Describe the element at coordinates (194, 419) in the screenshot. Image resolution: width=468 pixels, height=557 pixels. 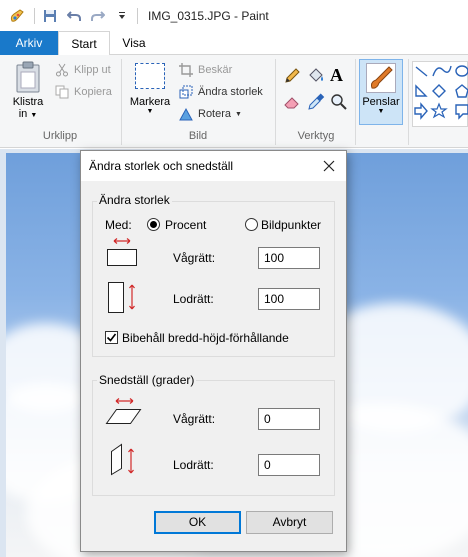
I see `skew-horizontal-label: Vågrätt:` at that location.